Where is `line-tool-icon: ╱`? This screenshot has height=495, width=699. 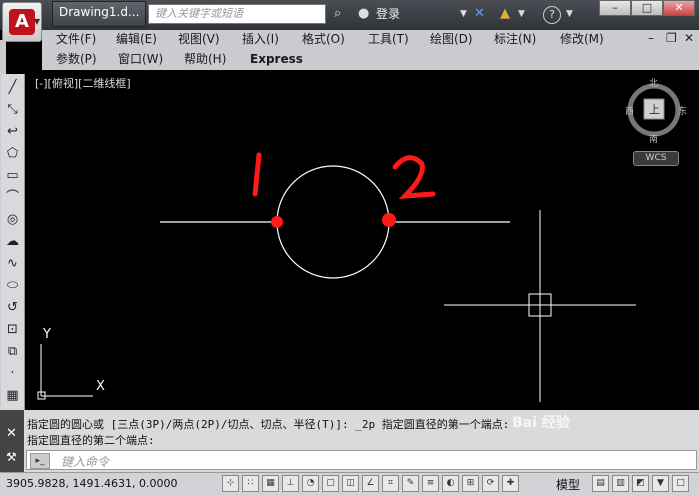
line-tool-icon: ╱ is located at coordinates (12, 87).